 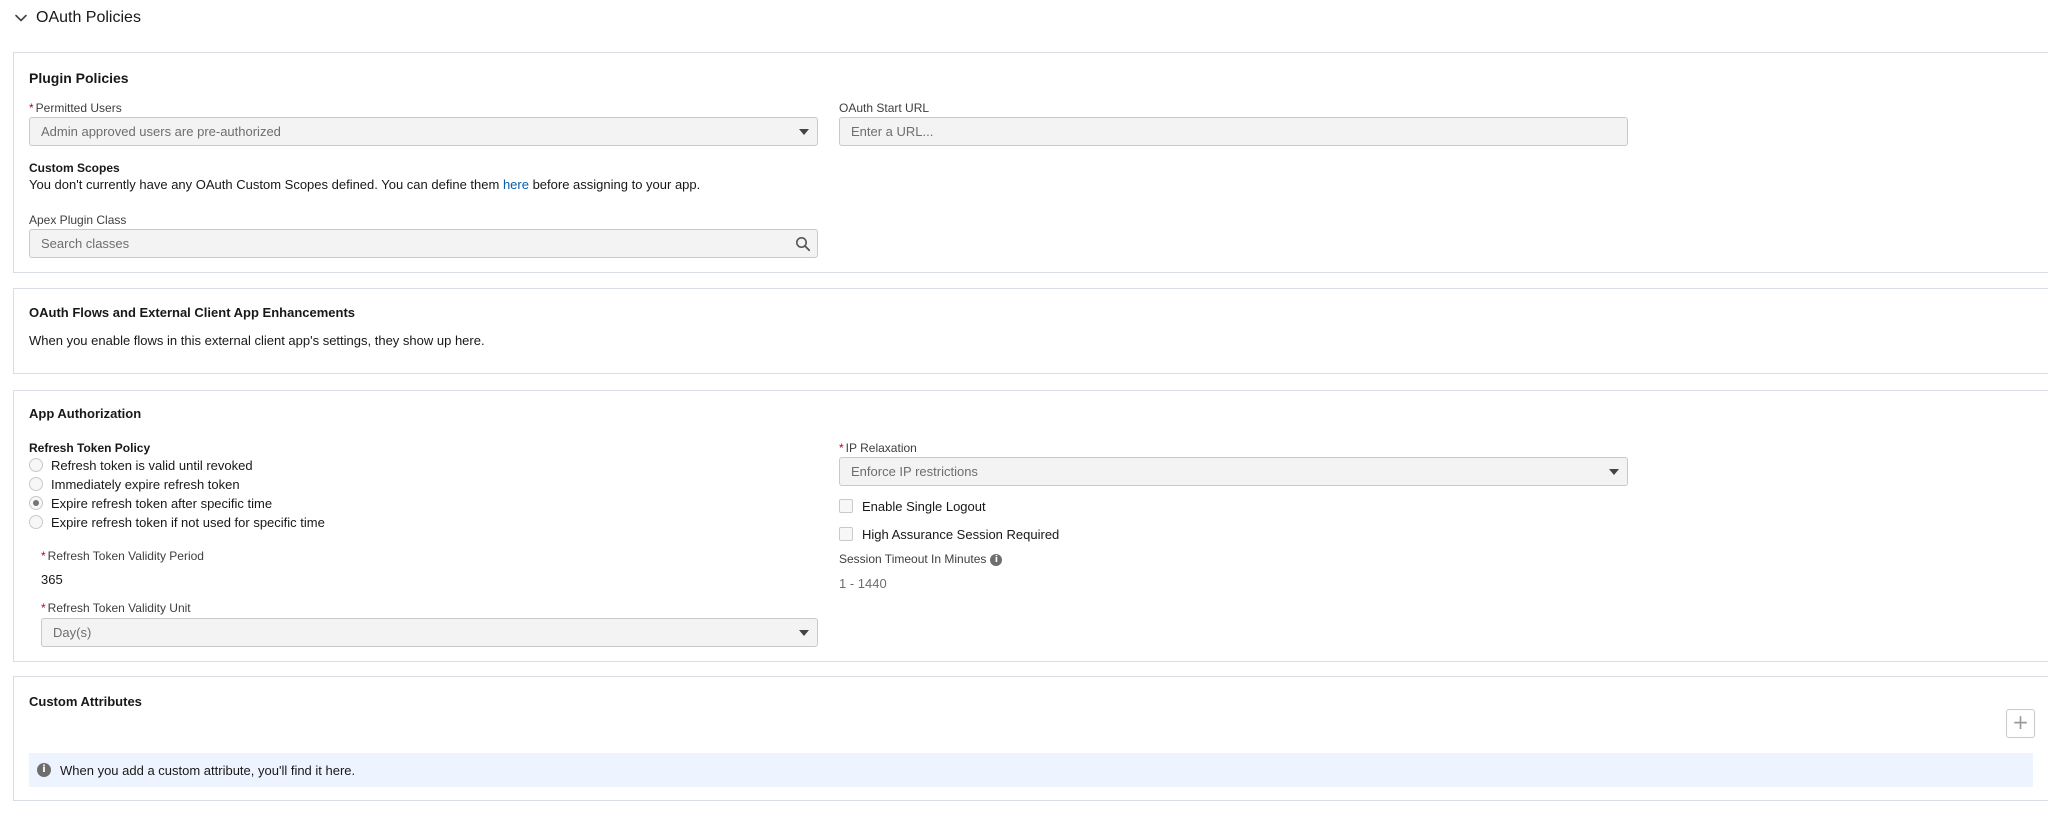 What do you see at coordinates (2020, 723) in the screenshot?
I see `add-attribute-button: +` at bounding box center [2020, 723].